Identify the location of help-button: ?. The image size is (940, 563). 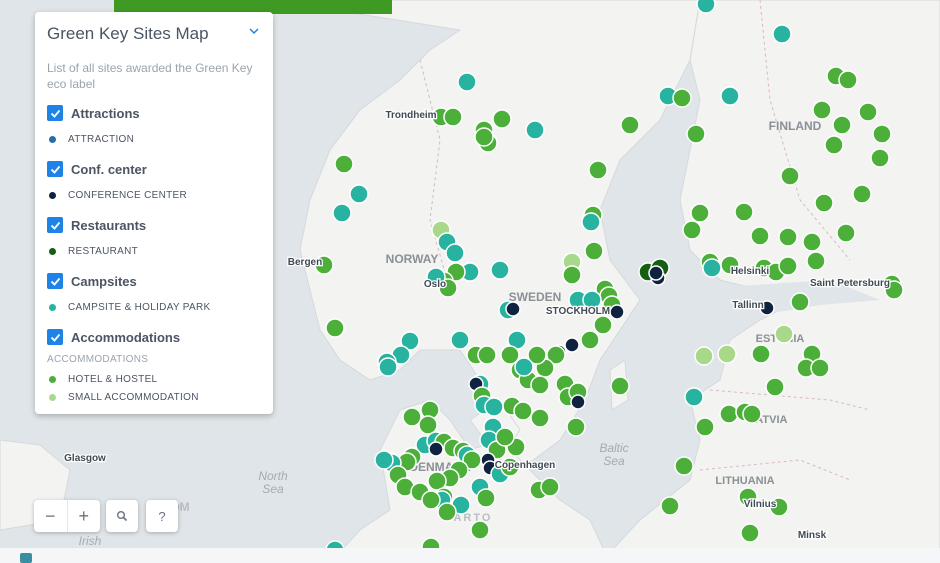
(162, 516).